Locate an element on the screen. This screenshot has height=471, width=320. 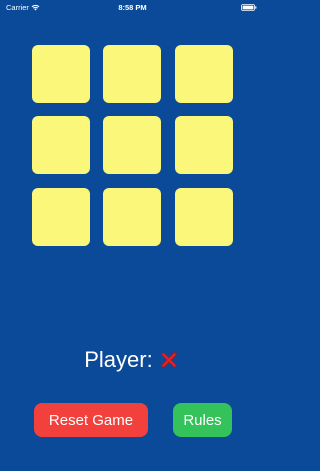
red-x-icon is located at coordinates (168, 360).